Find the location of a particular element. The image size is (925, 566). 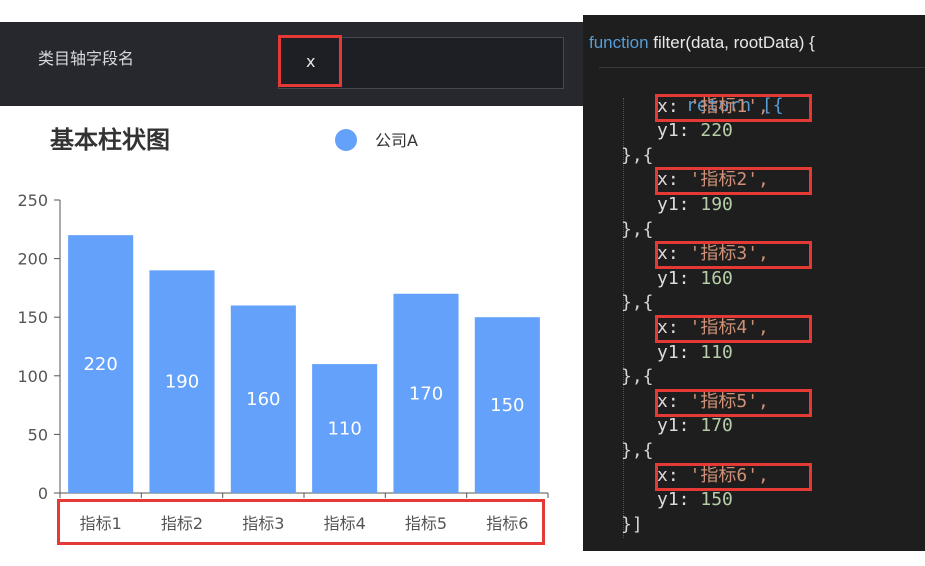

code-y1-line: y1: 190 is located at coordinates (695, 204).